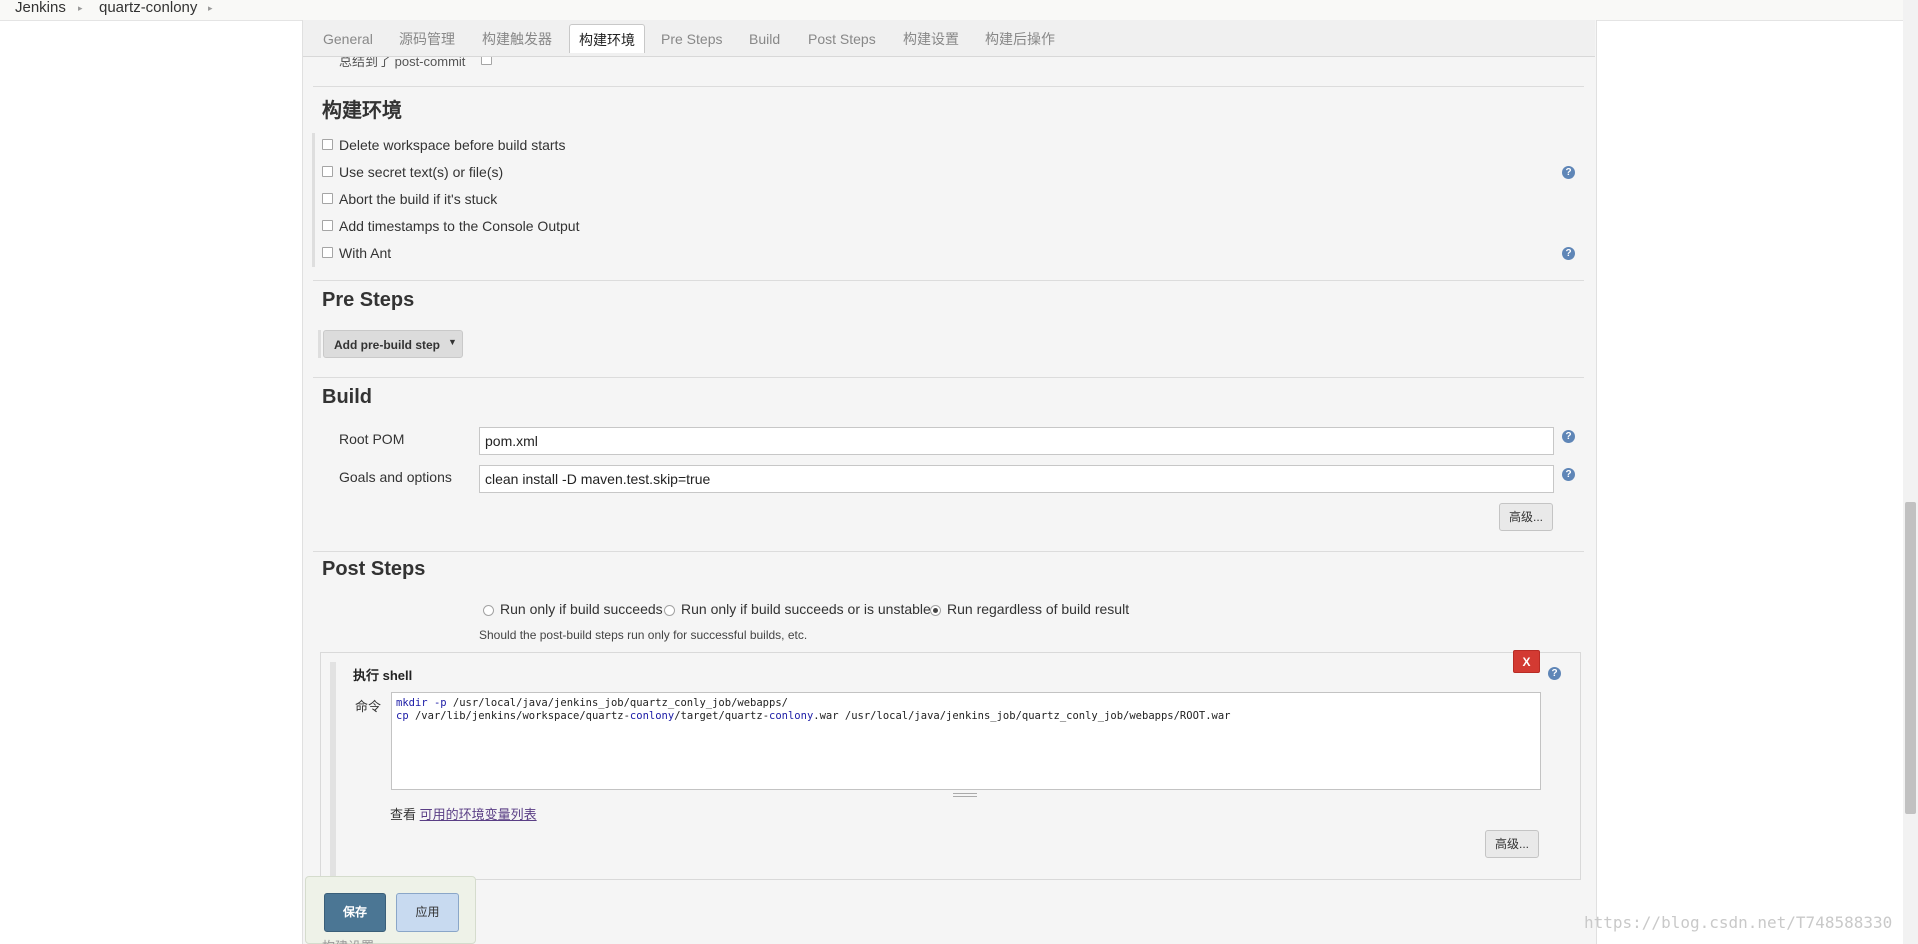  Describe the element at coordinates (348, 41) in the screenshot. I see `tab-general: General` at that location.